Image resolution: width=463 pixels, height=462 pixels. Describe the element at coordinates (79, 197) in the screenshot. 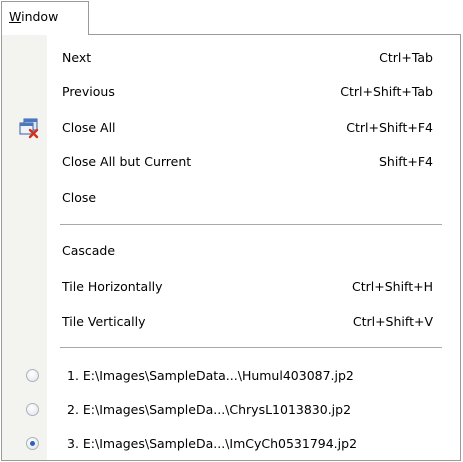

I see `menu-item-label: Close` at that location.